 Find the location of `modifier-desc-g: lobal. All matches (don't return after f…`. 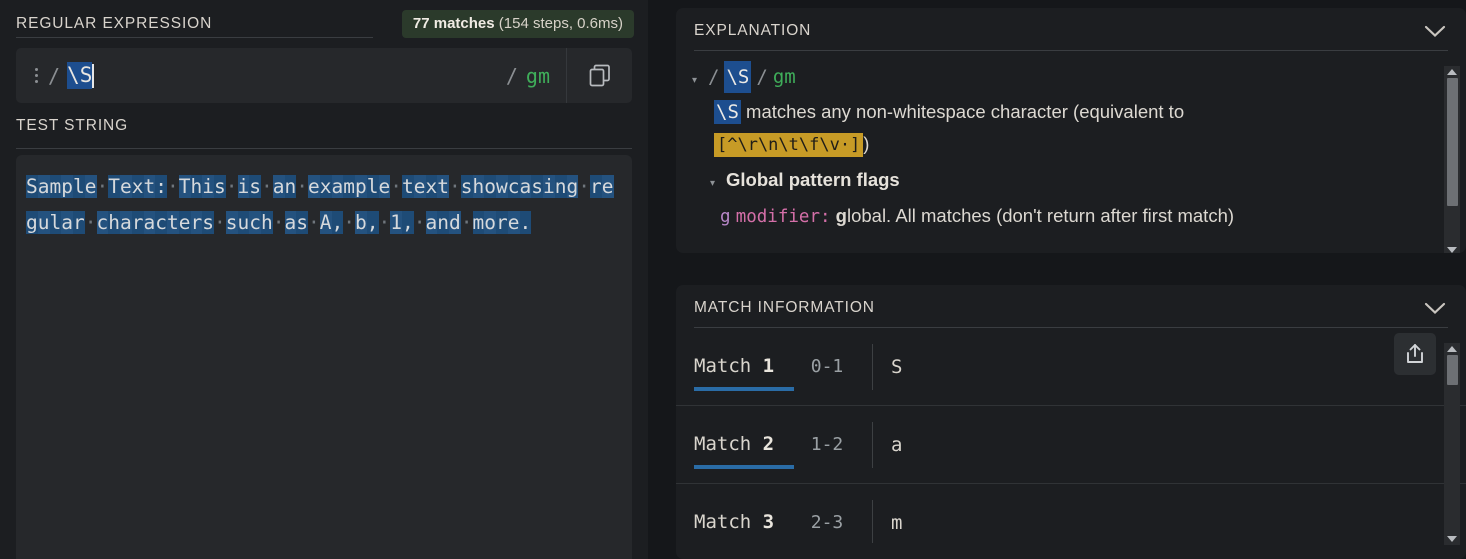

modifier-desc-g: lobal. All matches (don't return after f… is located at coordinates (1040, 215).